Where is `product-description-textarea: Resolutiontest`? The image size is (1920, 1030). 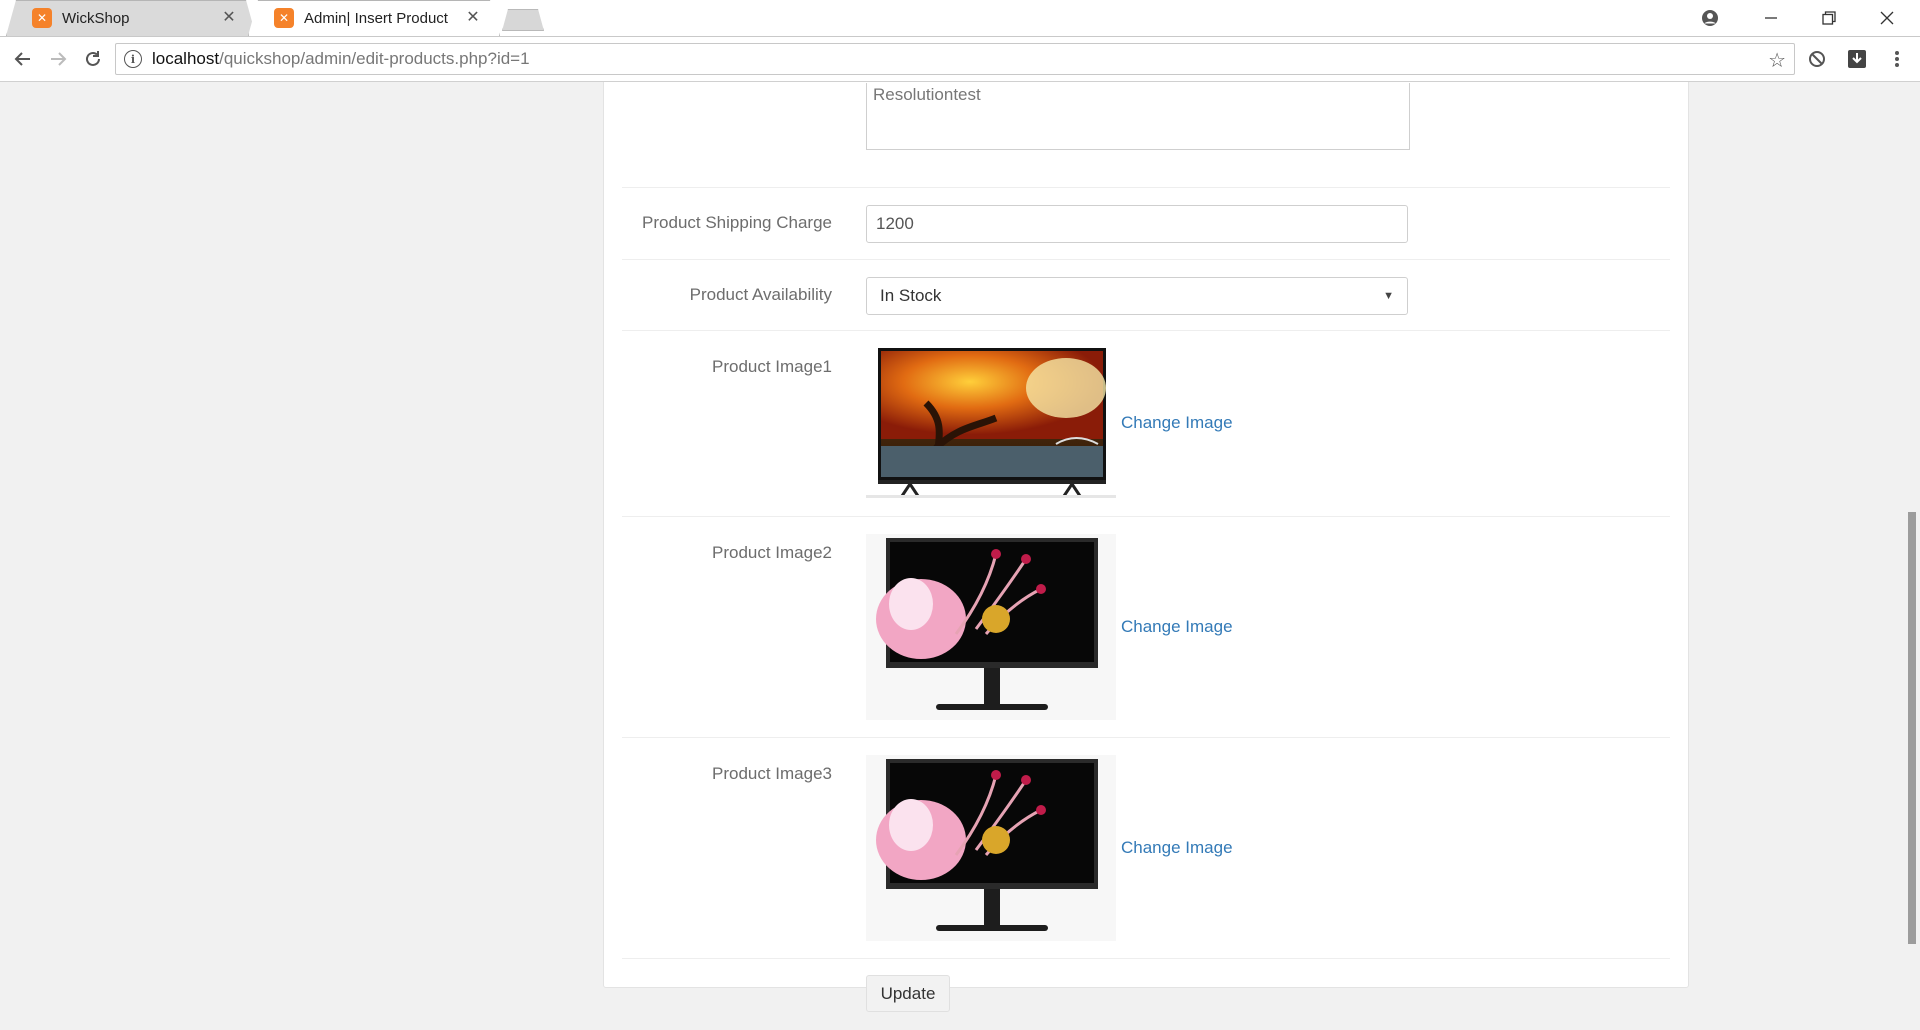 product-description-textarea: Resolutiontest is located at coordinates (1138, 116).